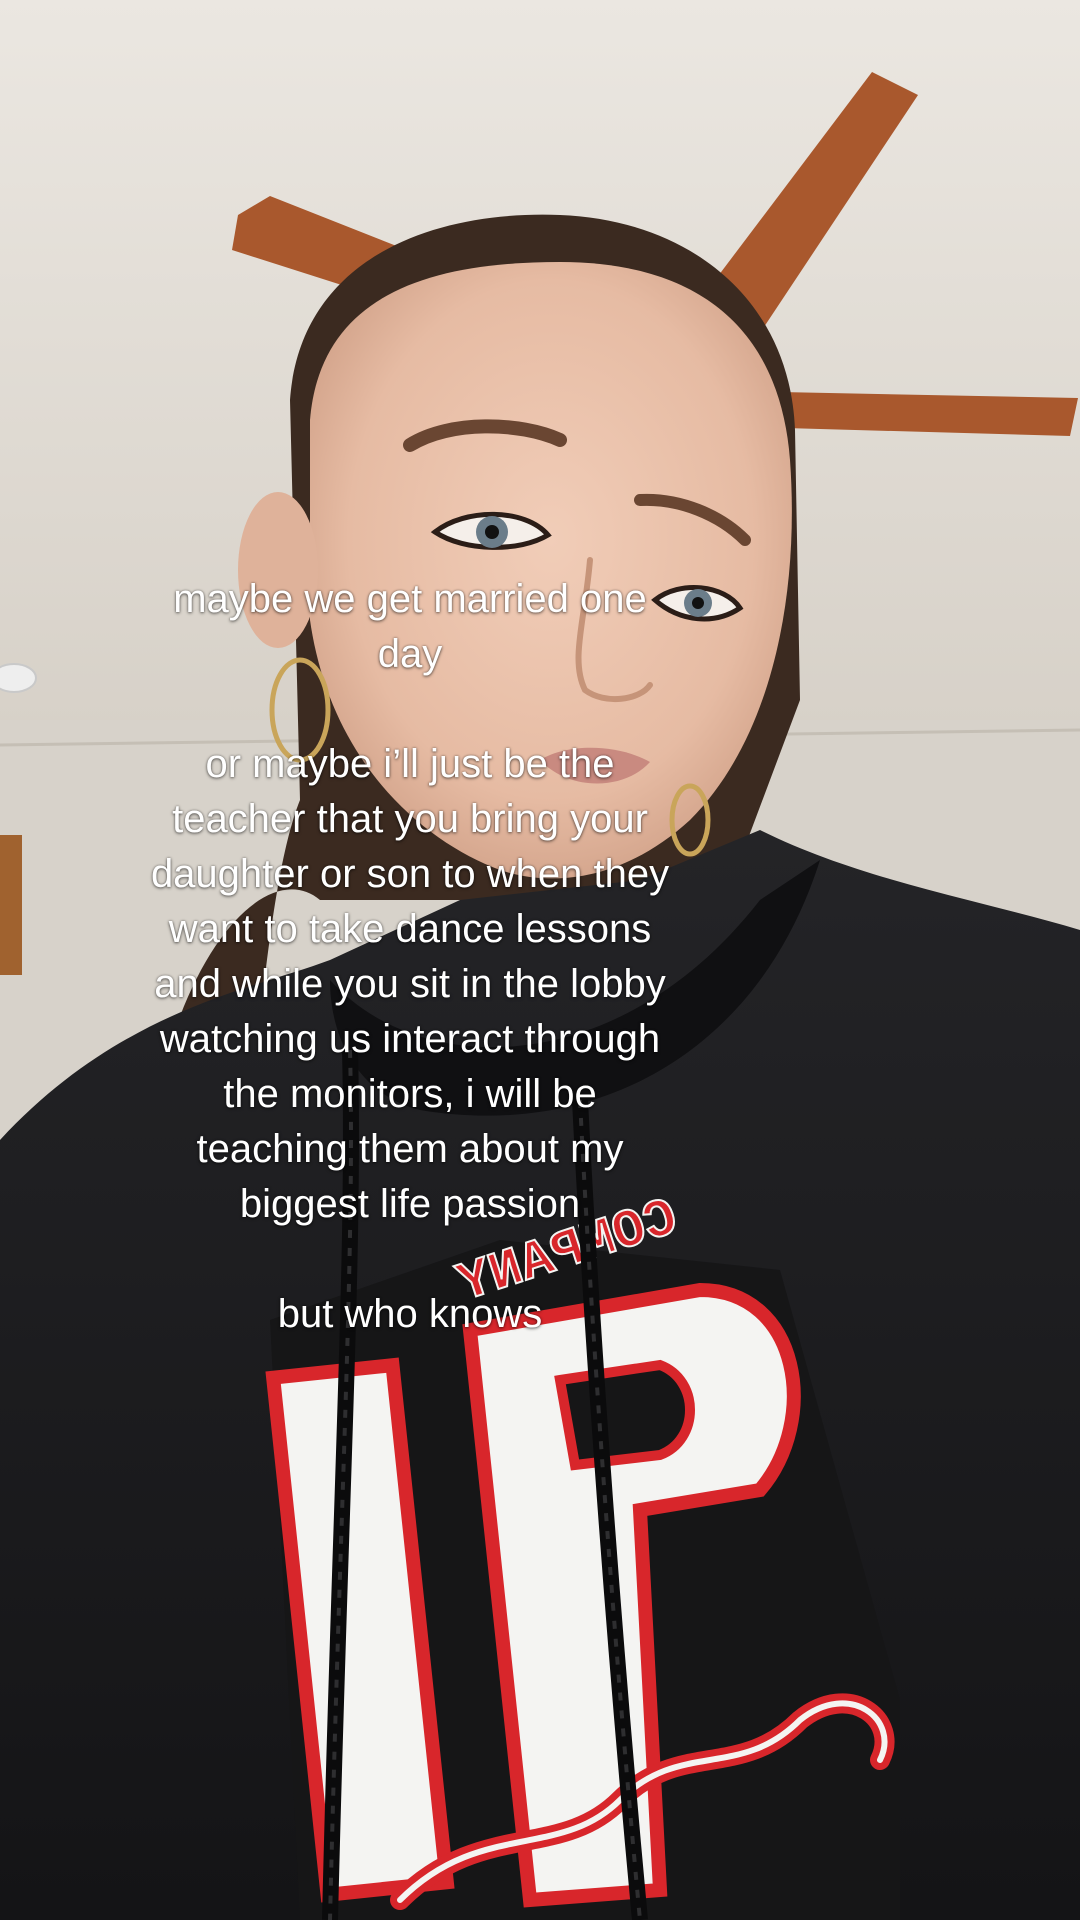 This screenshot has height=1920, width=1080. Describe the element at coordinates (18, 678) in the screenshot. I see `smoke-detector` at that location.